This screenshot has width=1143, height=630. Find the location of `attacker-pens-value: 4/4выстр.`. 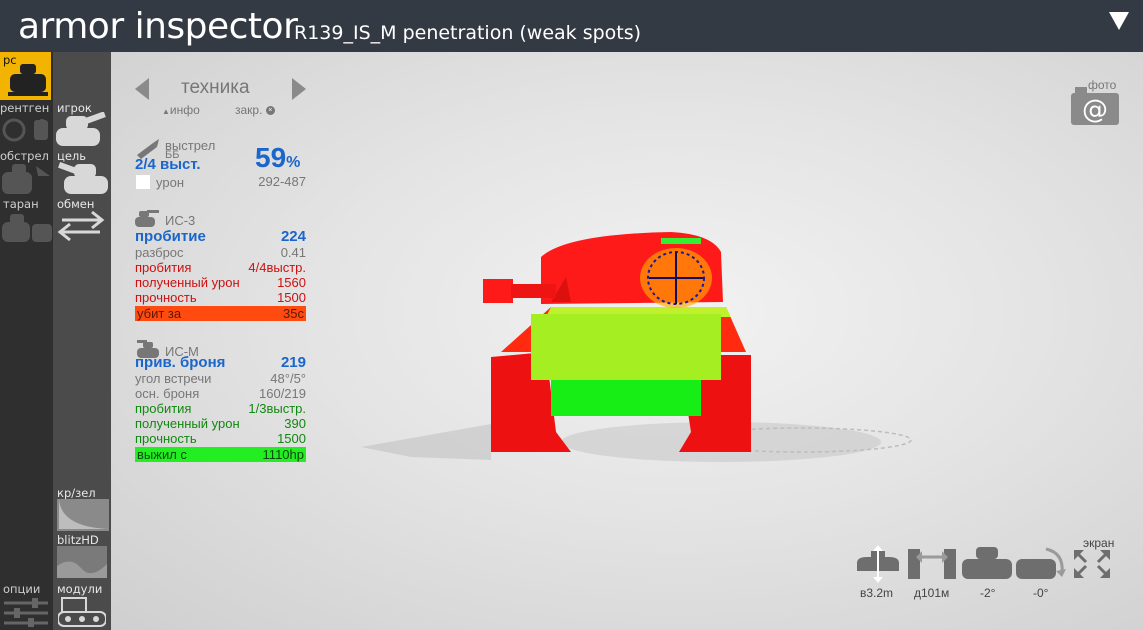

attacker-pens-value: 4/4выстр. is located at coordinates (277, 267).